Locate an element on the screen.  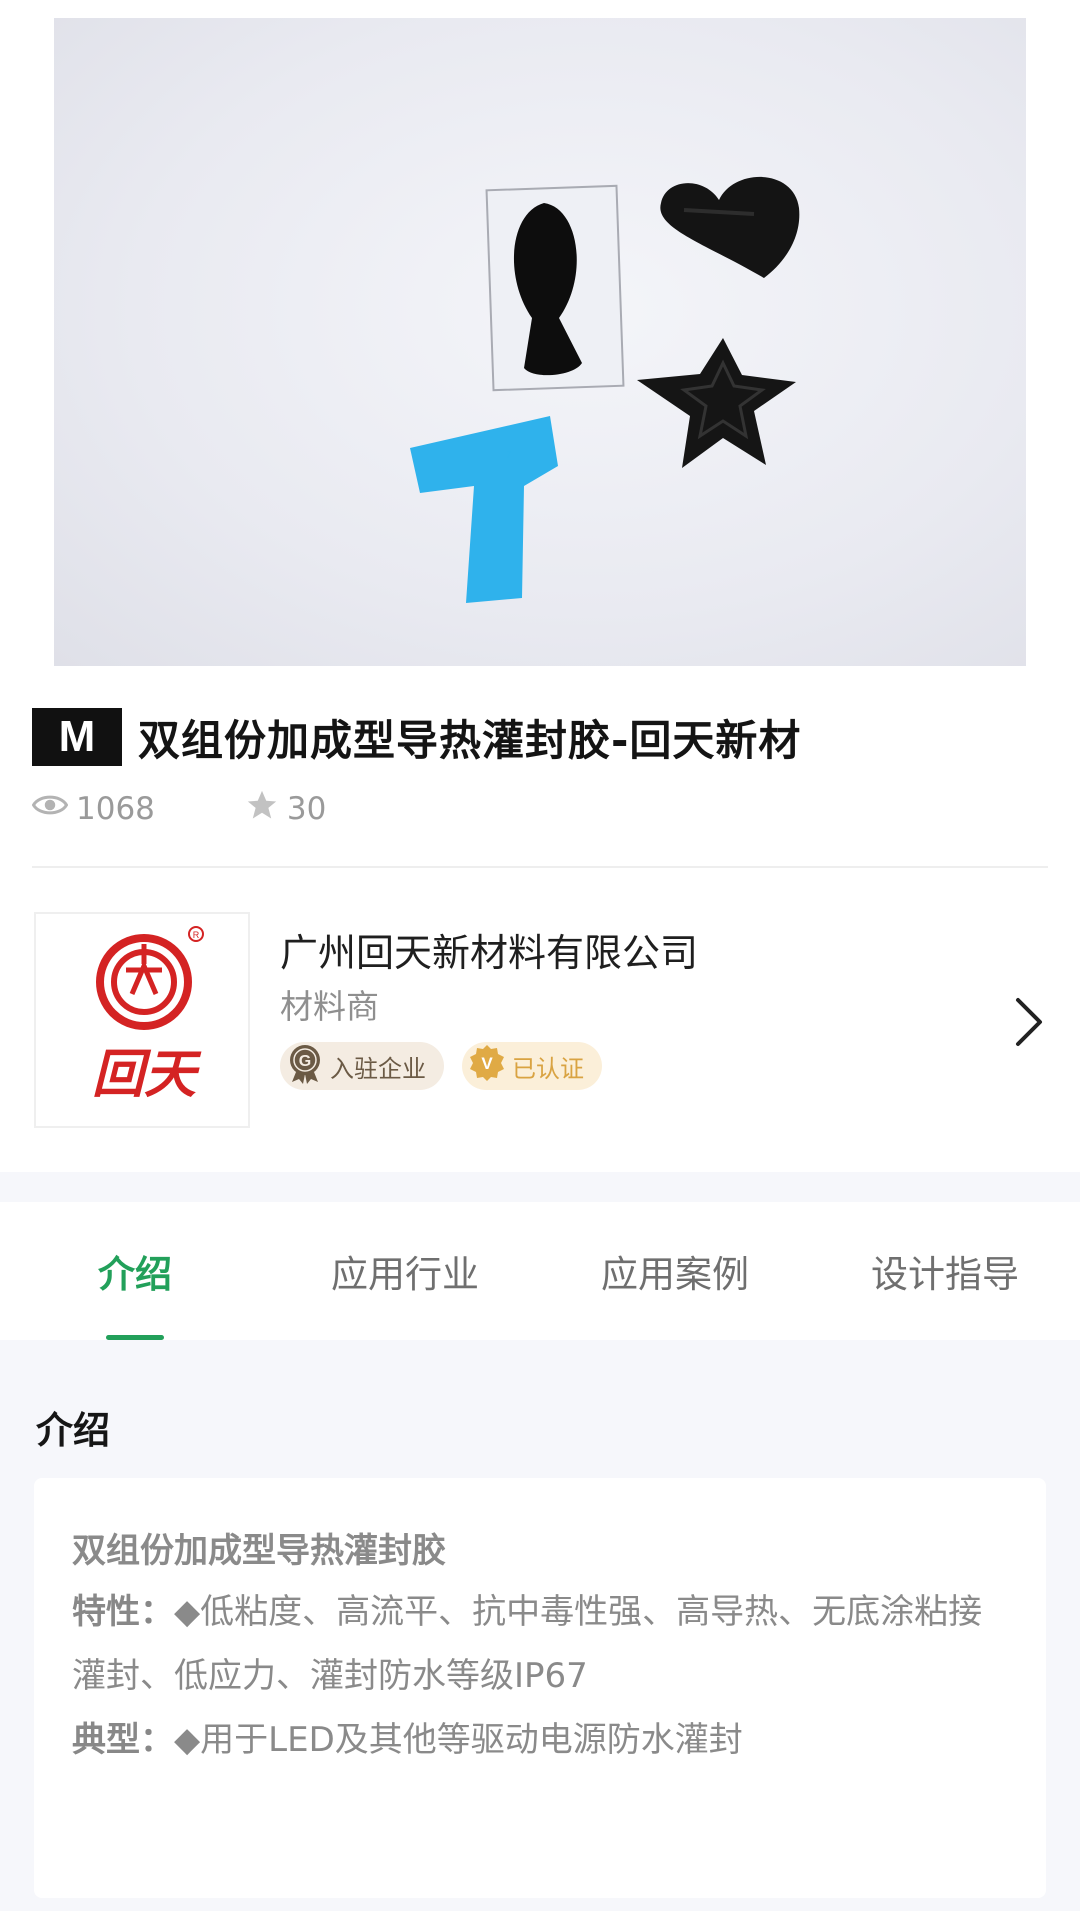
tab-bar: 介绍 应用行业 应用案例 设计指导 is located at coordinates (540, 1271).